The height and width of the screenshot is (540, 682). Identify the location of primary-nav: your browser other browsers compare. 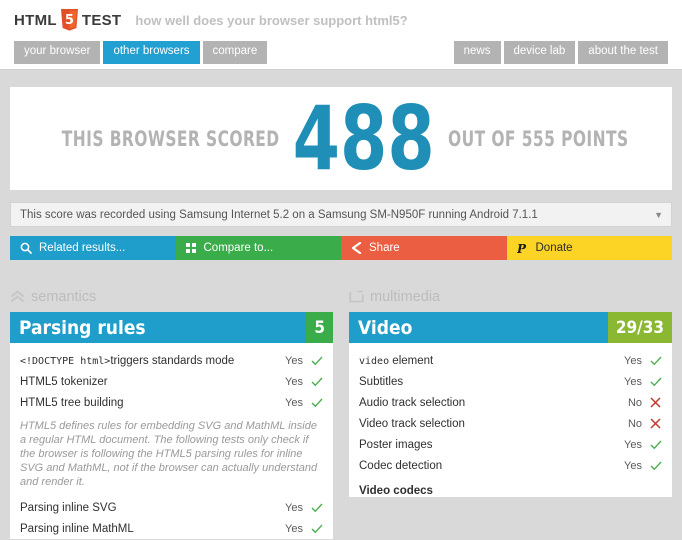
(142, 52).